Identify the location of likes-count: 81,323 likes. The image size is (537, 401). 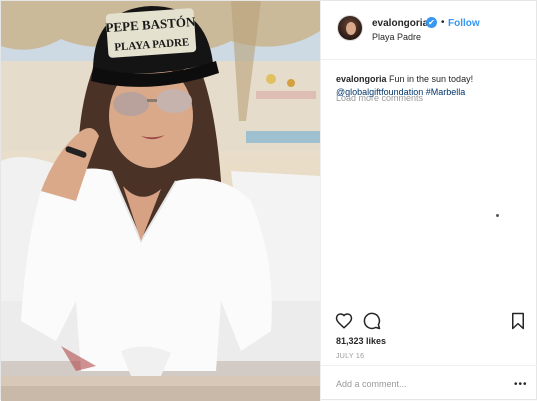
(361, 341).